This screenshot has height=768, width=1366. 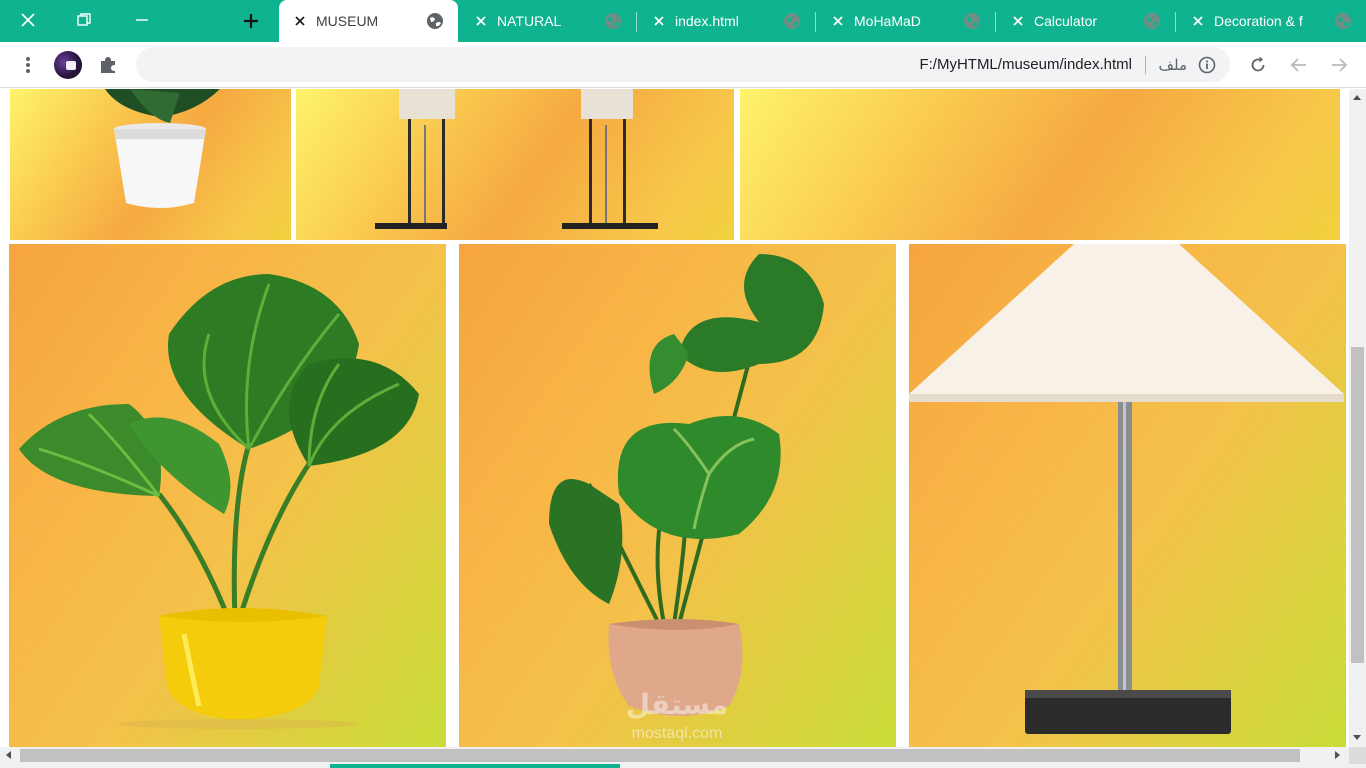 I want to click on back-button, so click(x=1299, y=65).